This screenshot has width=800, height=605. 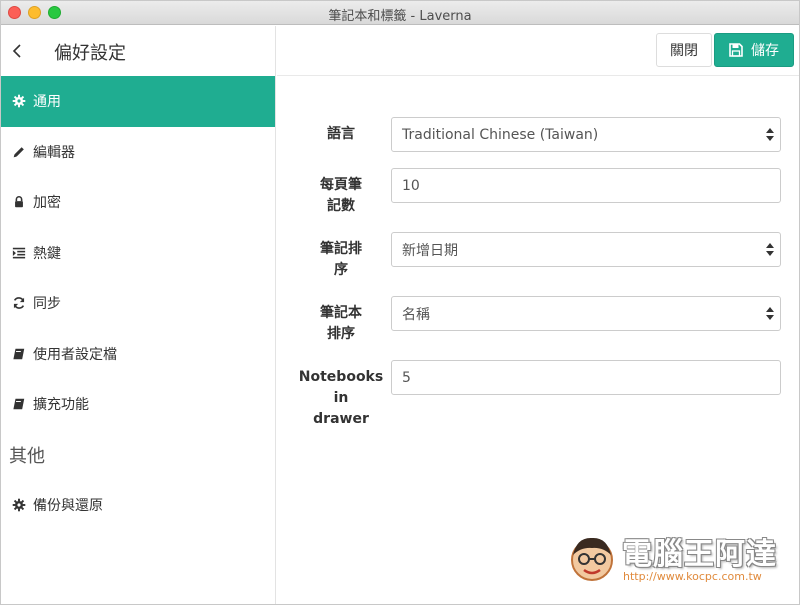 I want to click on toolbar: 關閉 儲存, so click(x=538, y=51).